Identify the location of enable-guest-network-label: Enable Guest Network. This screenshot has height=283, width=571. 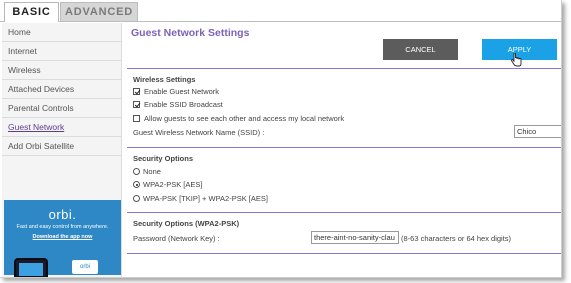
(182, 91).